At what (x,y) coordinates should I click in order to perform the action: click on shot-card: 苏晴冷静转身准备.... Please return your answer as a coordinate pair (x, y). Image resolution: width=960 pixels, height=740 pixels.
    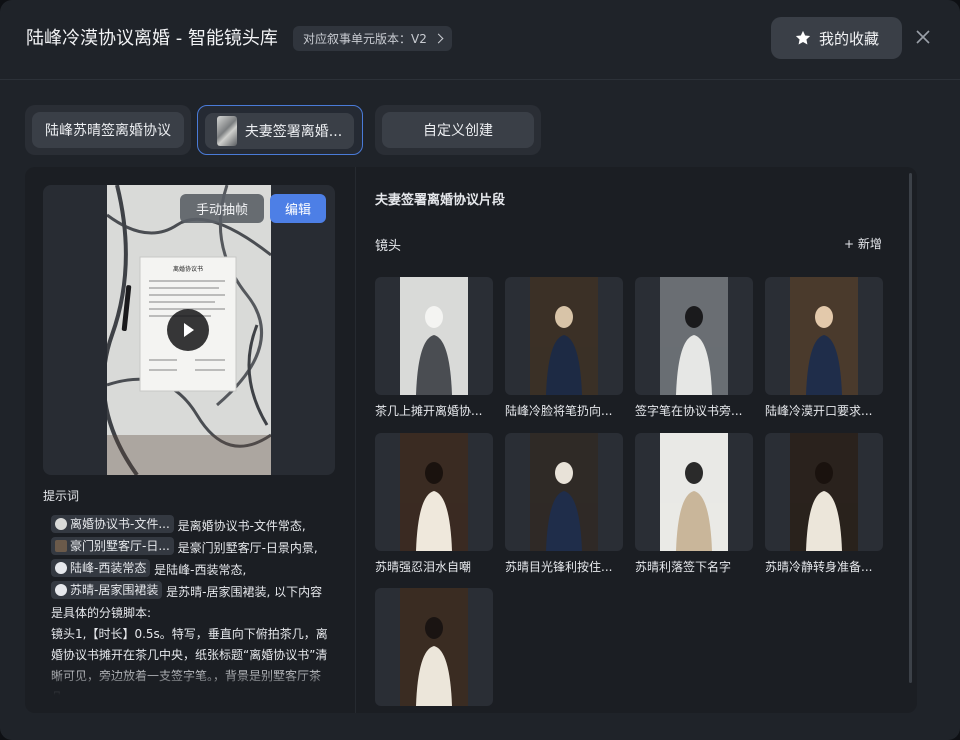
    Looking at the image, I should click on (824, 504).